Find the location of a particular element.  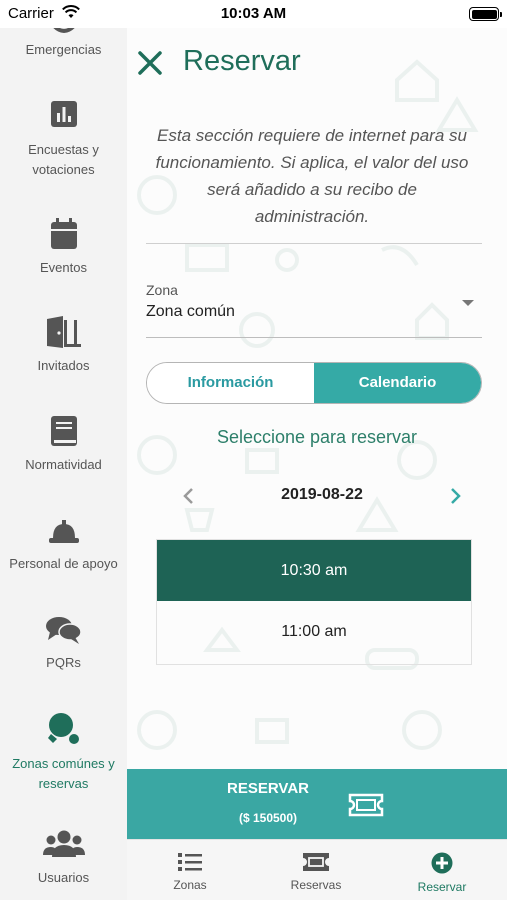

nav-zonas: Zonas is located at coordinates (190, 870).